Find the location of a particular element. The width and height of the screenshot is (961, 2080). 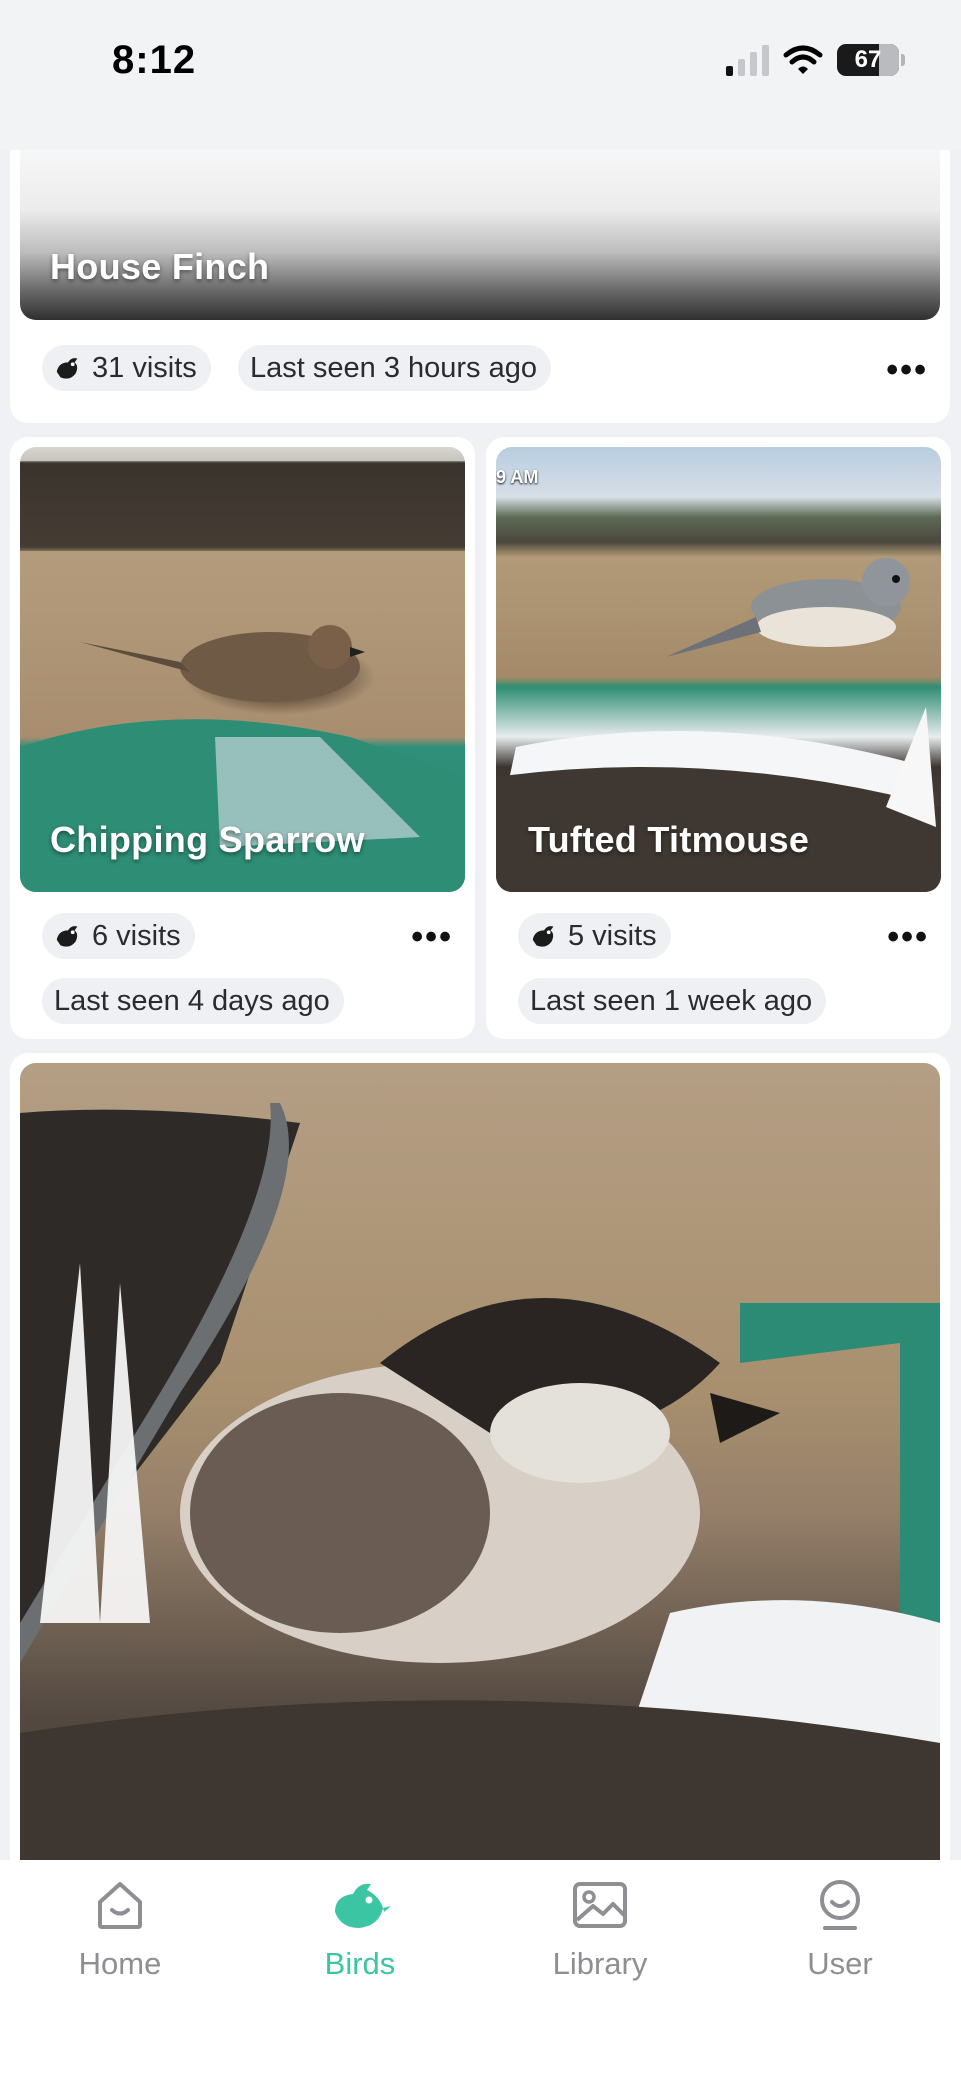

last-seen-text: Last seen 1 week ago is located at coordinates (671, 1000).